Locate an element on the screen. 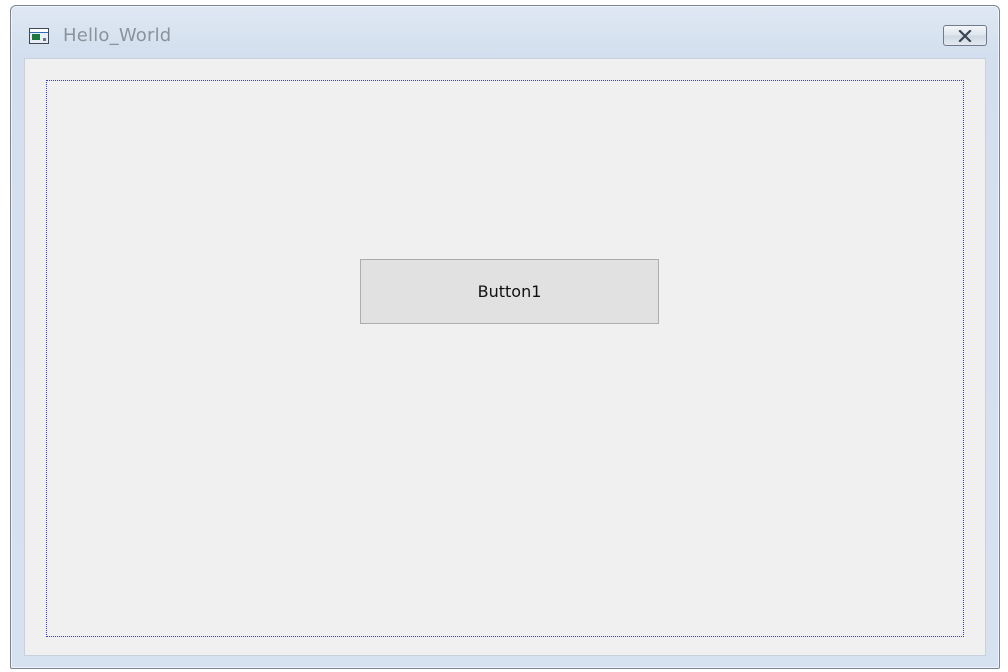 This screenshot has height=672, width=1008. button1: Button1 is located at coordinates (509, 291).